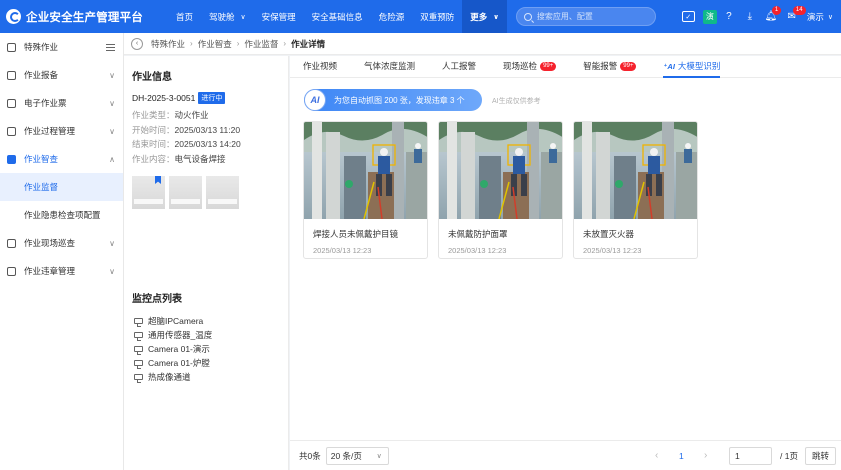 Image resolution: width=841 pixels, height=470 pixels. I want to click on violation-card: 未放置灭火器 2025/03/13 12:23, so click(635, 190).